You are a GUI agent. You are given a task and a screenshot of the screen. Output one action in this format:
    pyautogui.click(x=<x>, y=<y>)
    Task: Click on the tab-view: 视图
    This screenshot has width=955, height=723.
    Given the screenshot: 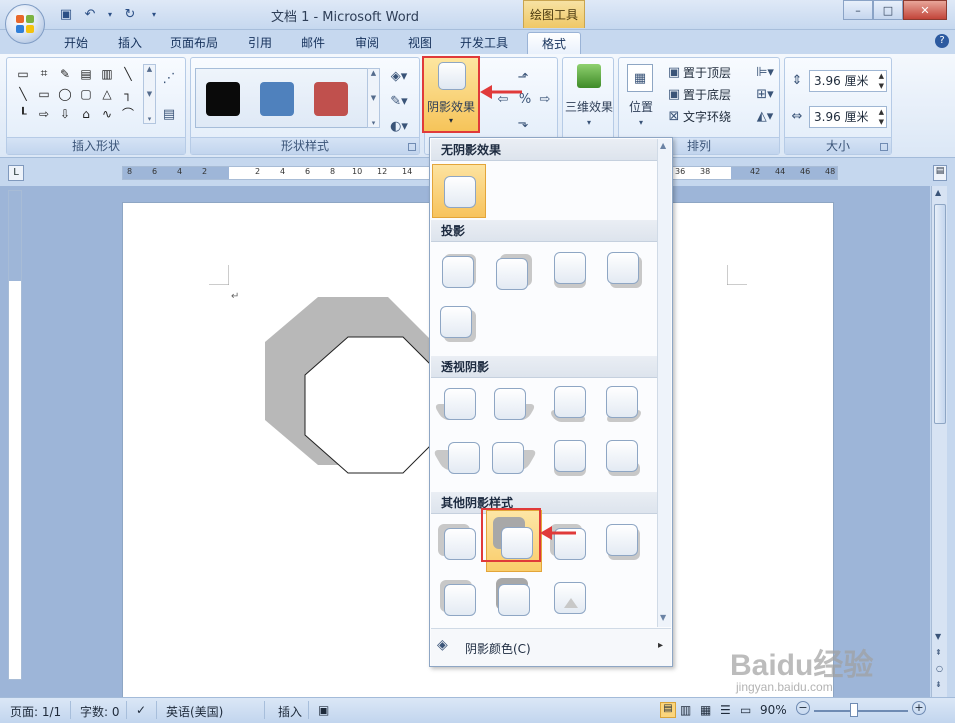 What is the action you would take?
    pyautogui.click(x=420, y=43)
    